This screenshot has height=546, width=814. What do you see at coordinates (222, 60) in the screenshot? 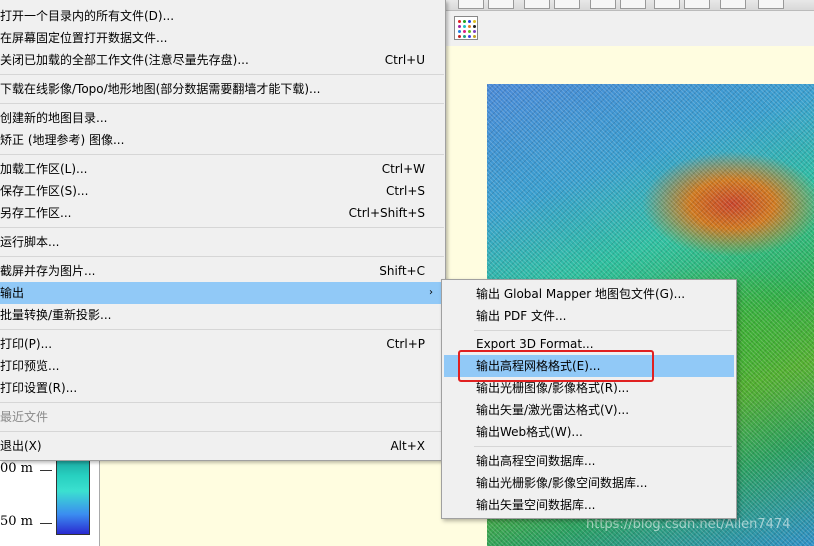
I see `menu-item-close-all: 关闭已加载的全部工作文件(注意尽量先存盘)... Ctrl+U` at bounding box center [222, 60].